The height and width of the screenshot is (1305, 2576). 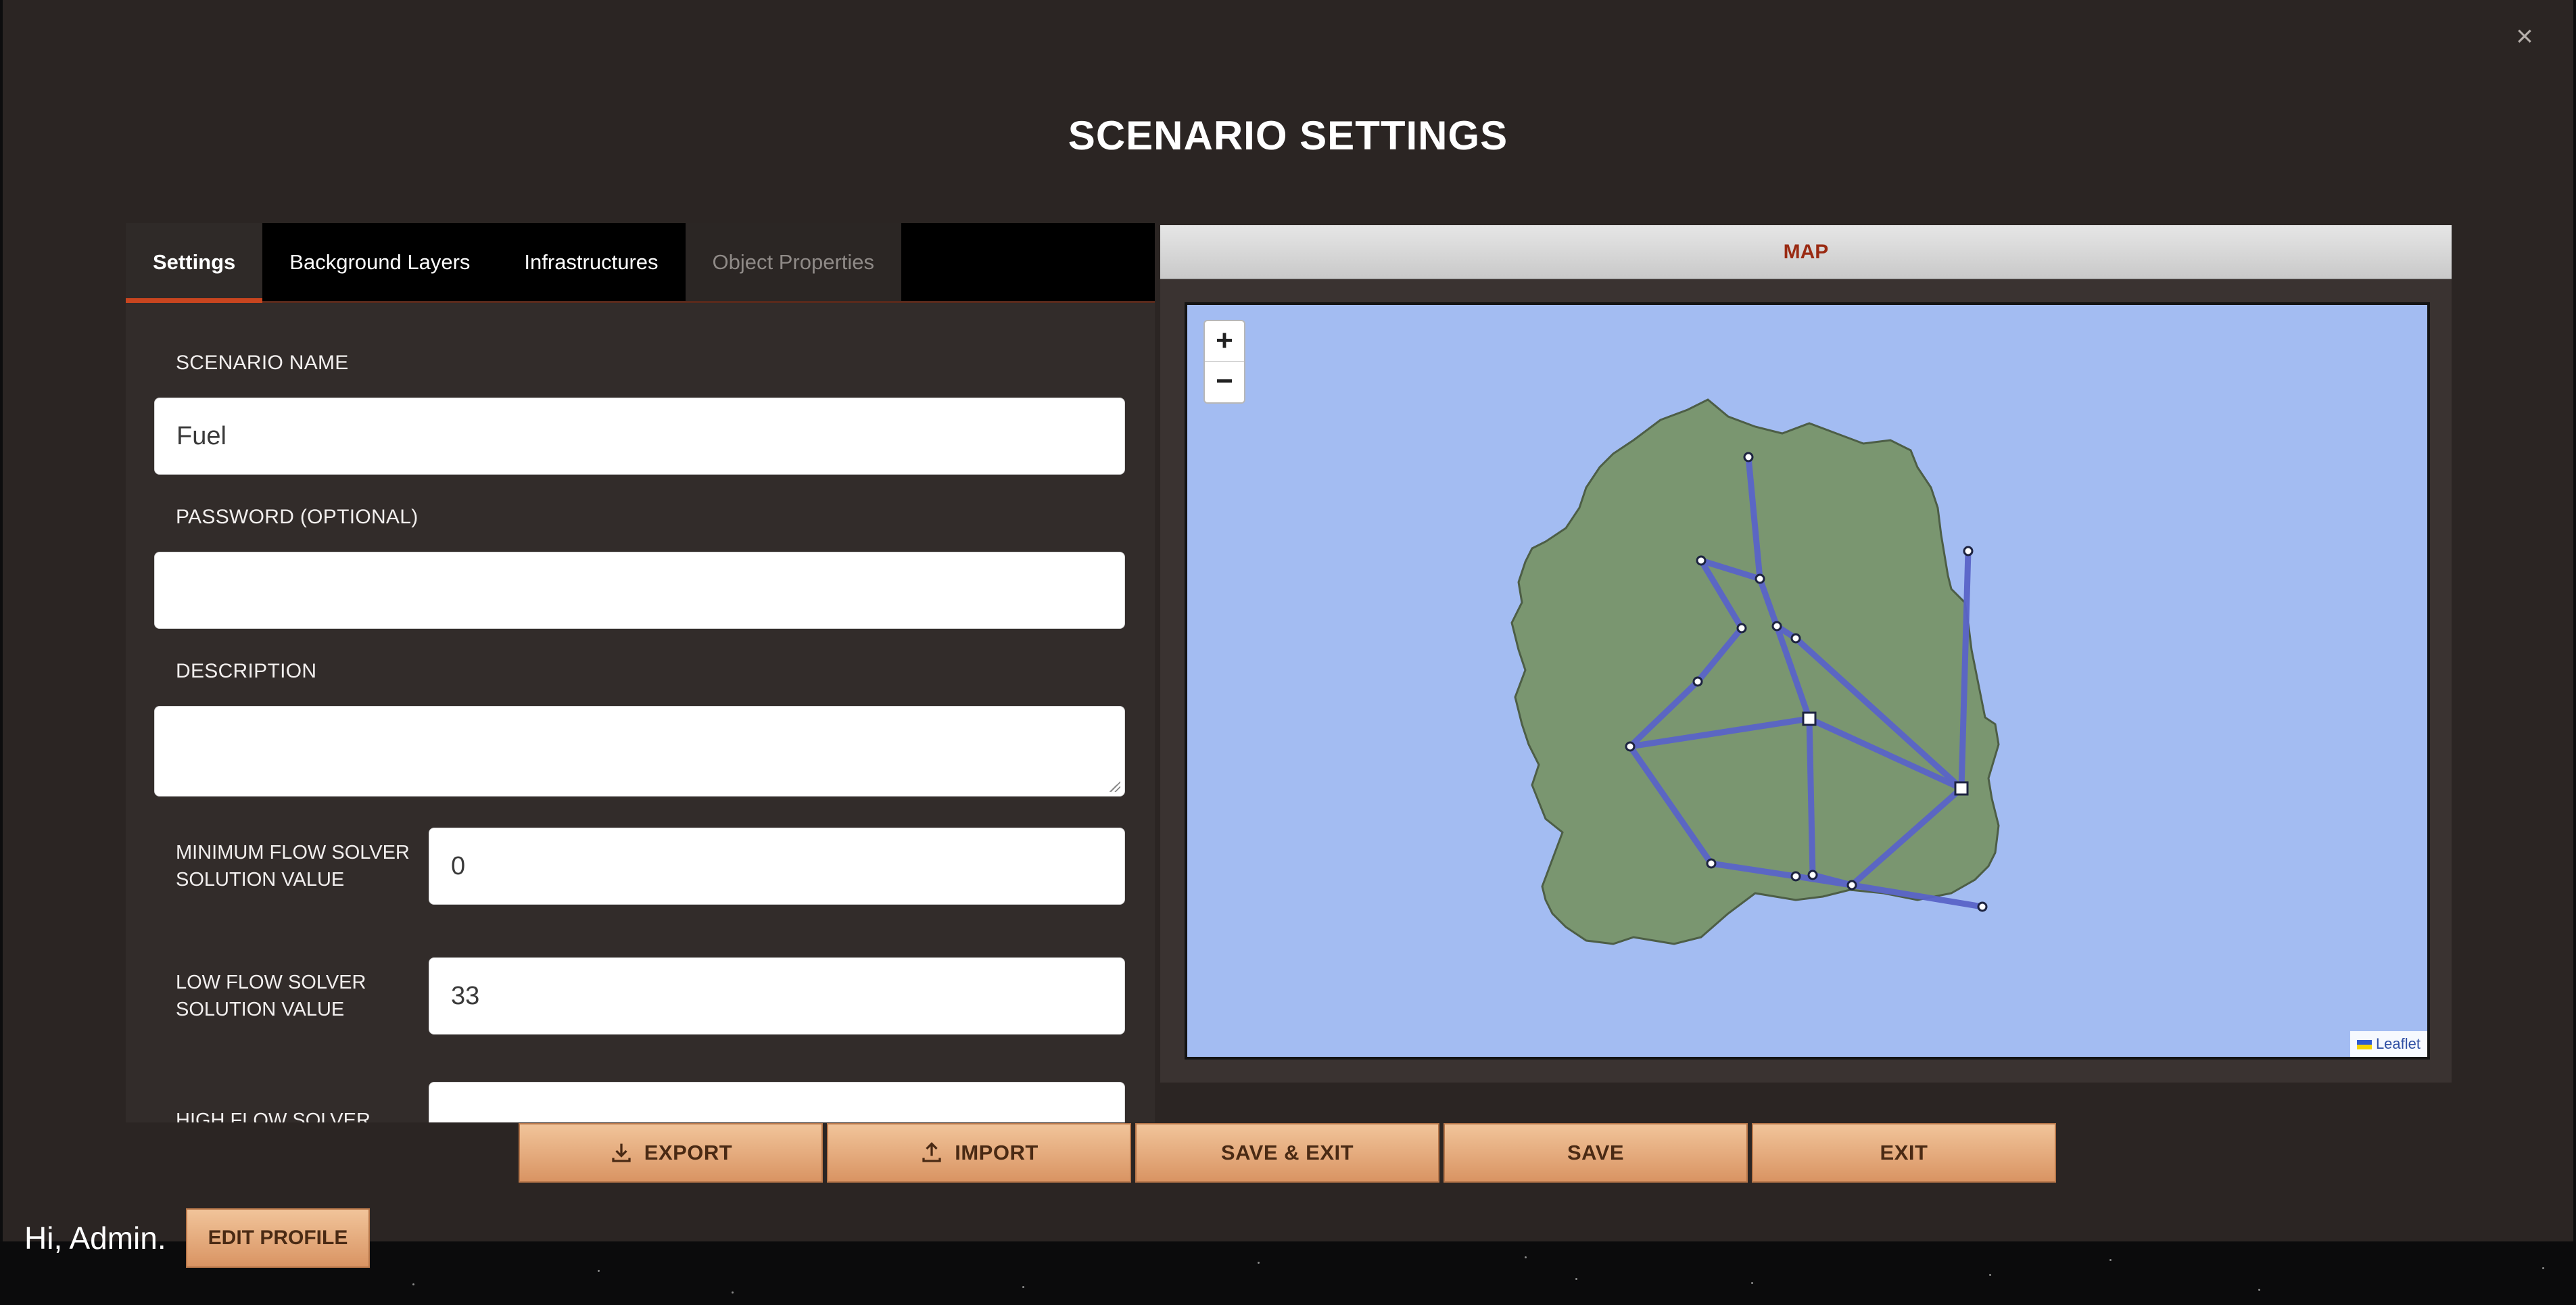 I want to click on save-exit-label: SAVE & EXIT, so click(x=1287, y=1152).